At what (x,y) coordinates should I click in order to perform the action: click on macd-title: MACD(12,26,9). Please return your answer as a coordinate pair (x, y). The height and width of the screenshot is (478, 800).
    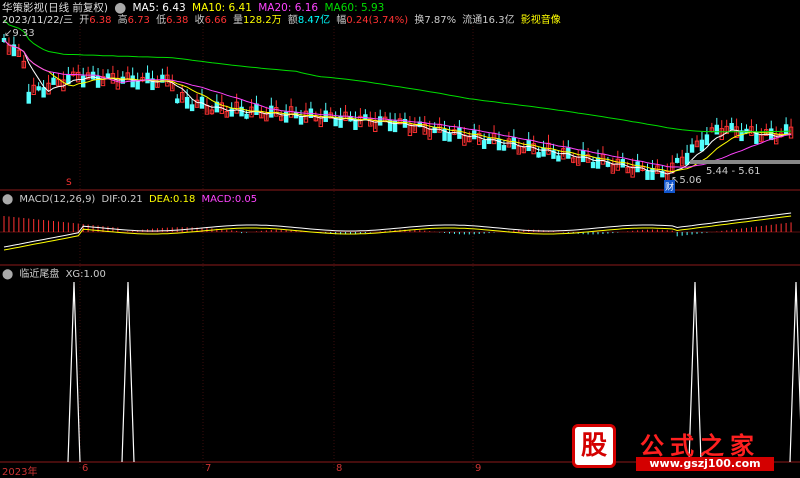
    Looking at the image, I should click on (57, 199).